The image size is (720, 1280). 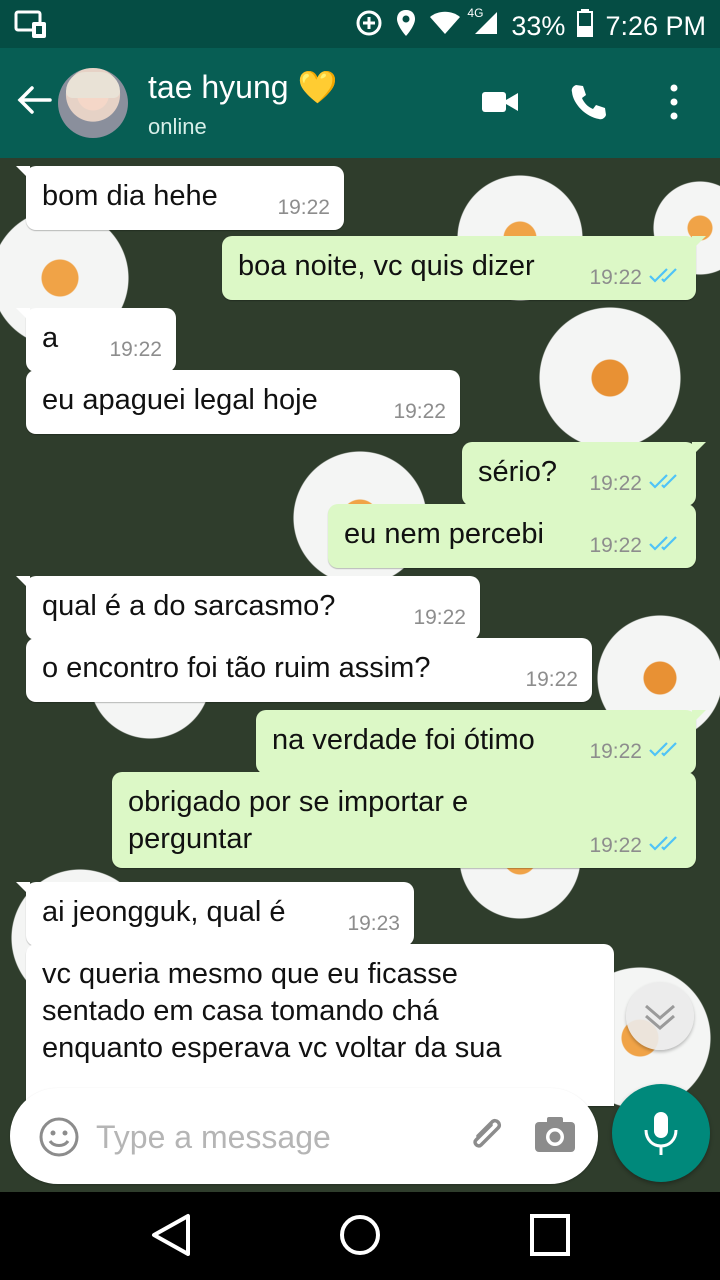 I want to click on emoji-icon, so click(x=59, y=1139).